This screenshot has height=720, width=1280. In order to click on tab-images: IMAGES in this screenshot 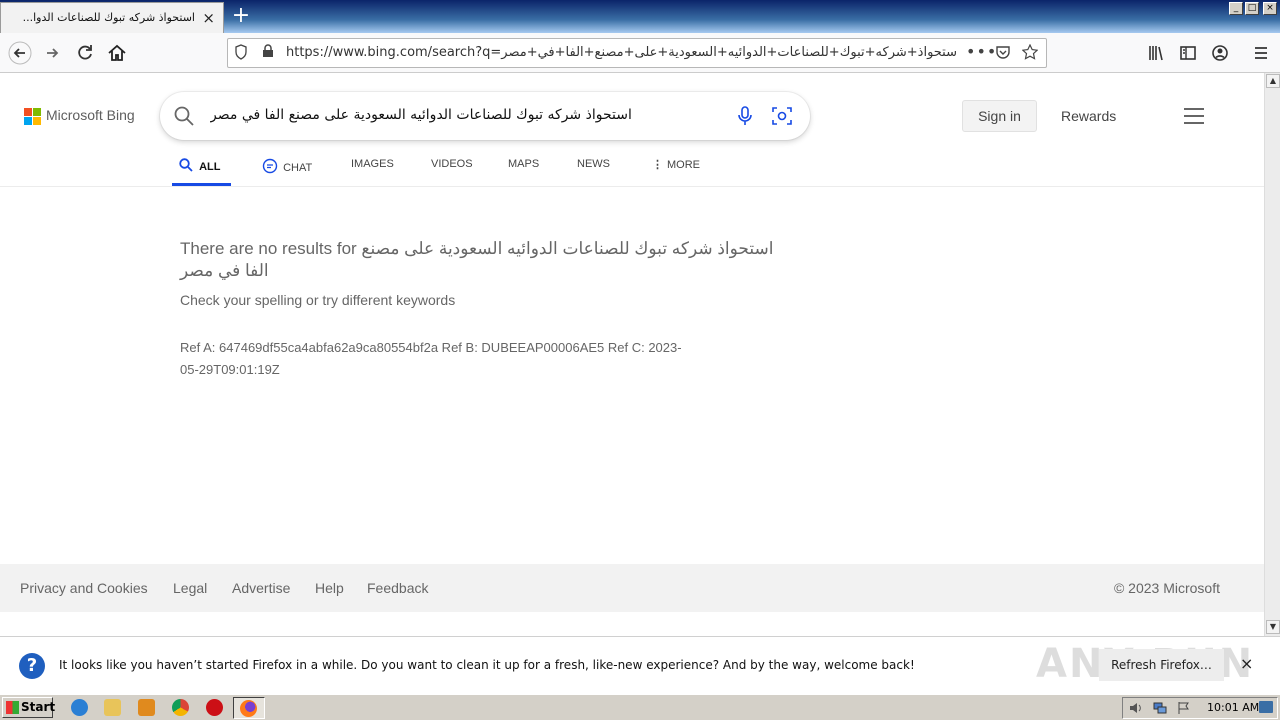, I will do `click(372, 172)`.